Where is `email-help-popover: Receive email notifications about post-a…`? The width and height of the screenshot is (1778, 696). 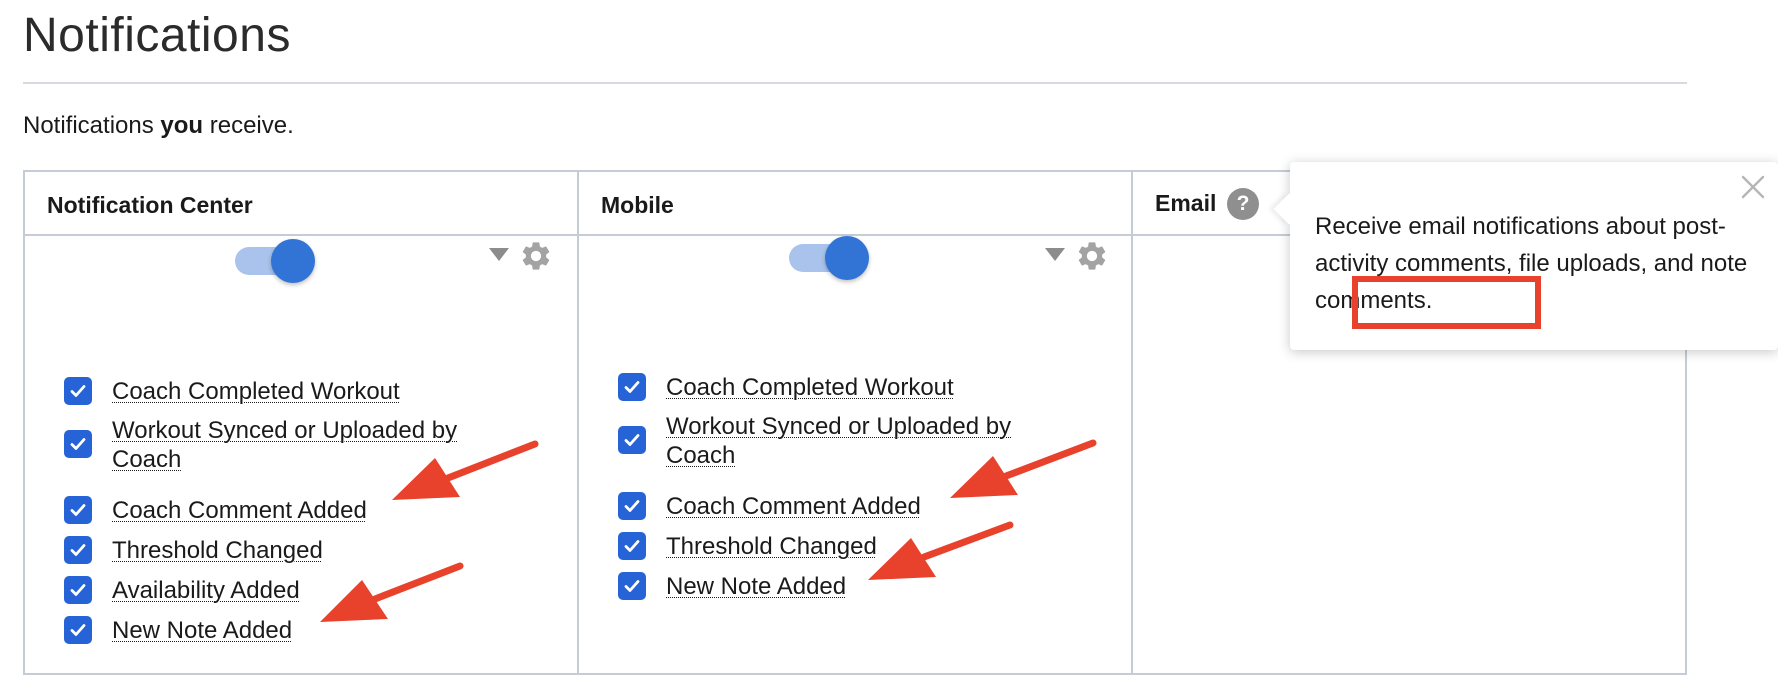
email-help-popover: Receive email notifications about post-a… is located at coordinates (1525, 256).